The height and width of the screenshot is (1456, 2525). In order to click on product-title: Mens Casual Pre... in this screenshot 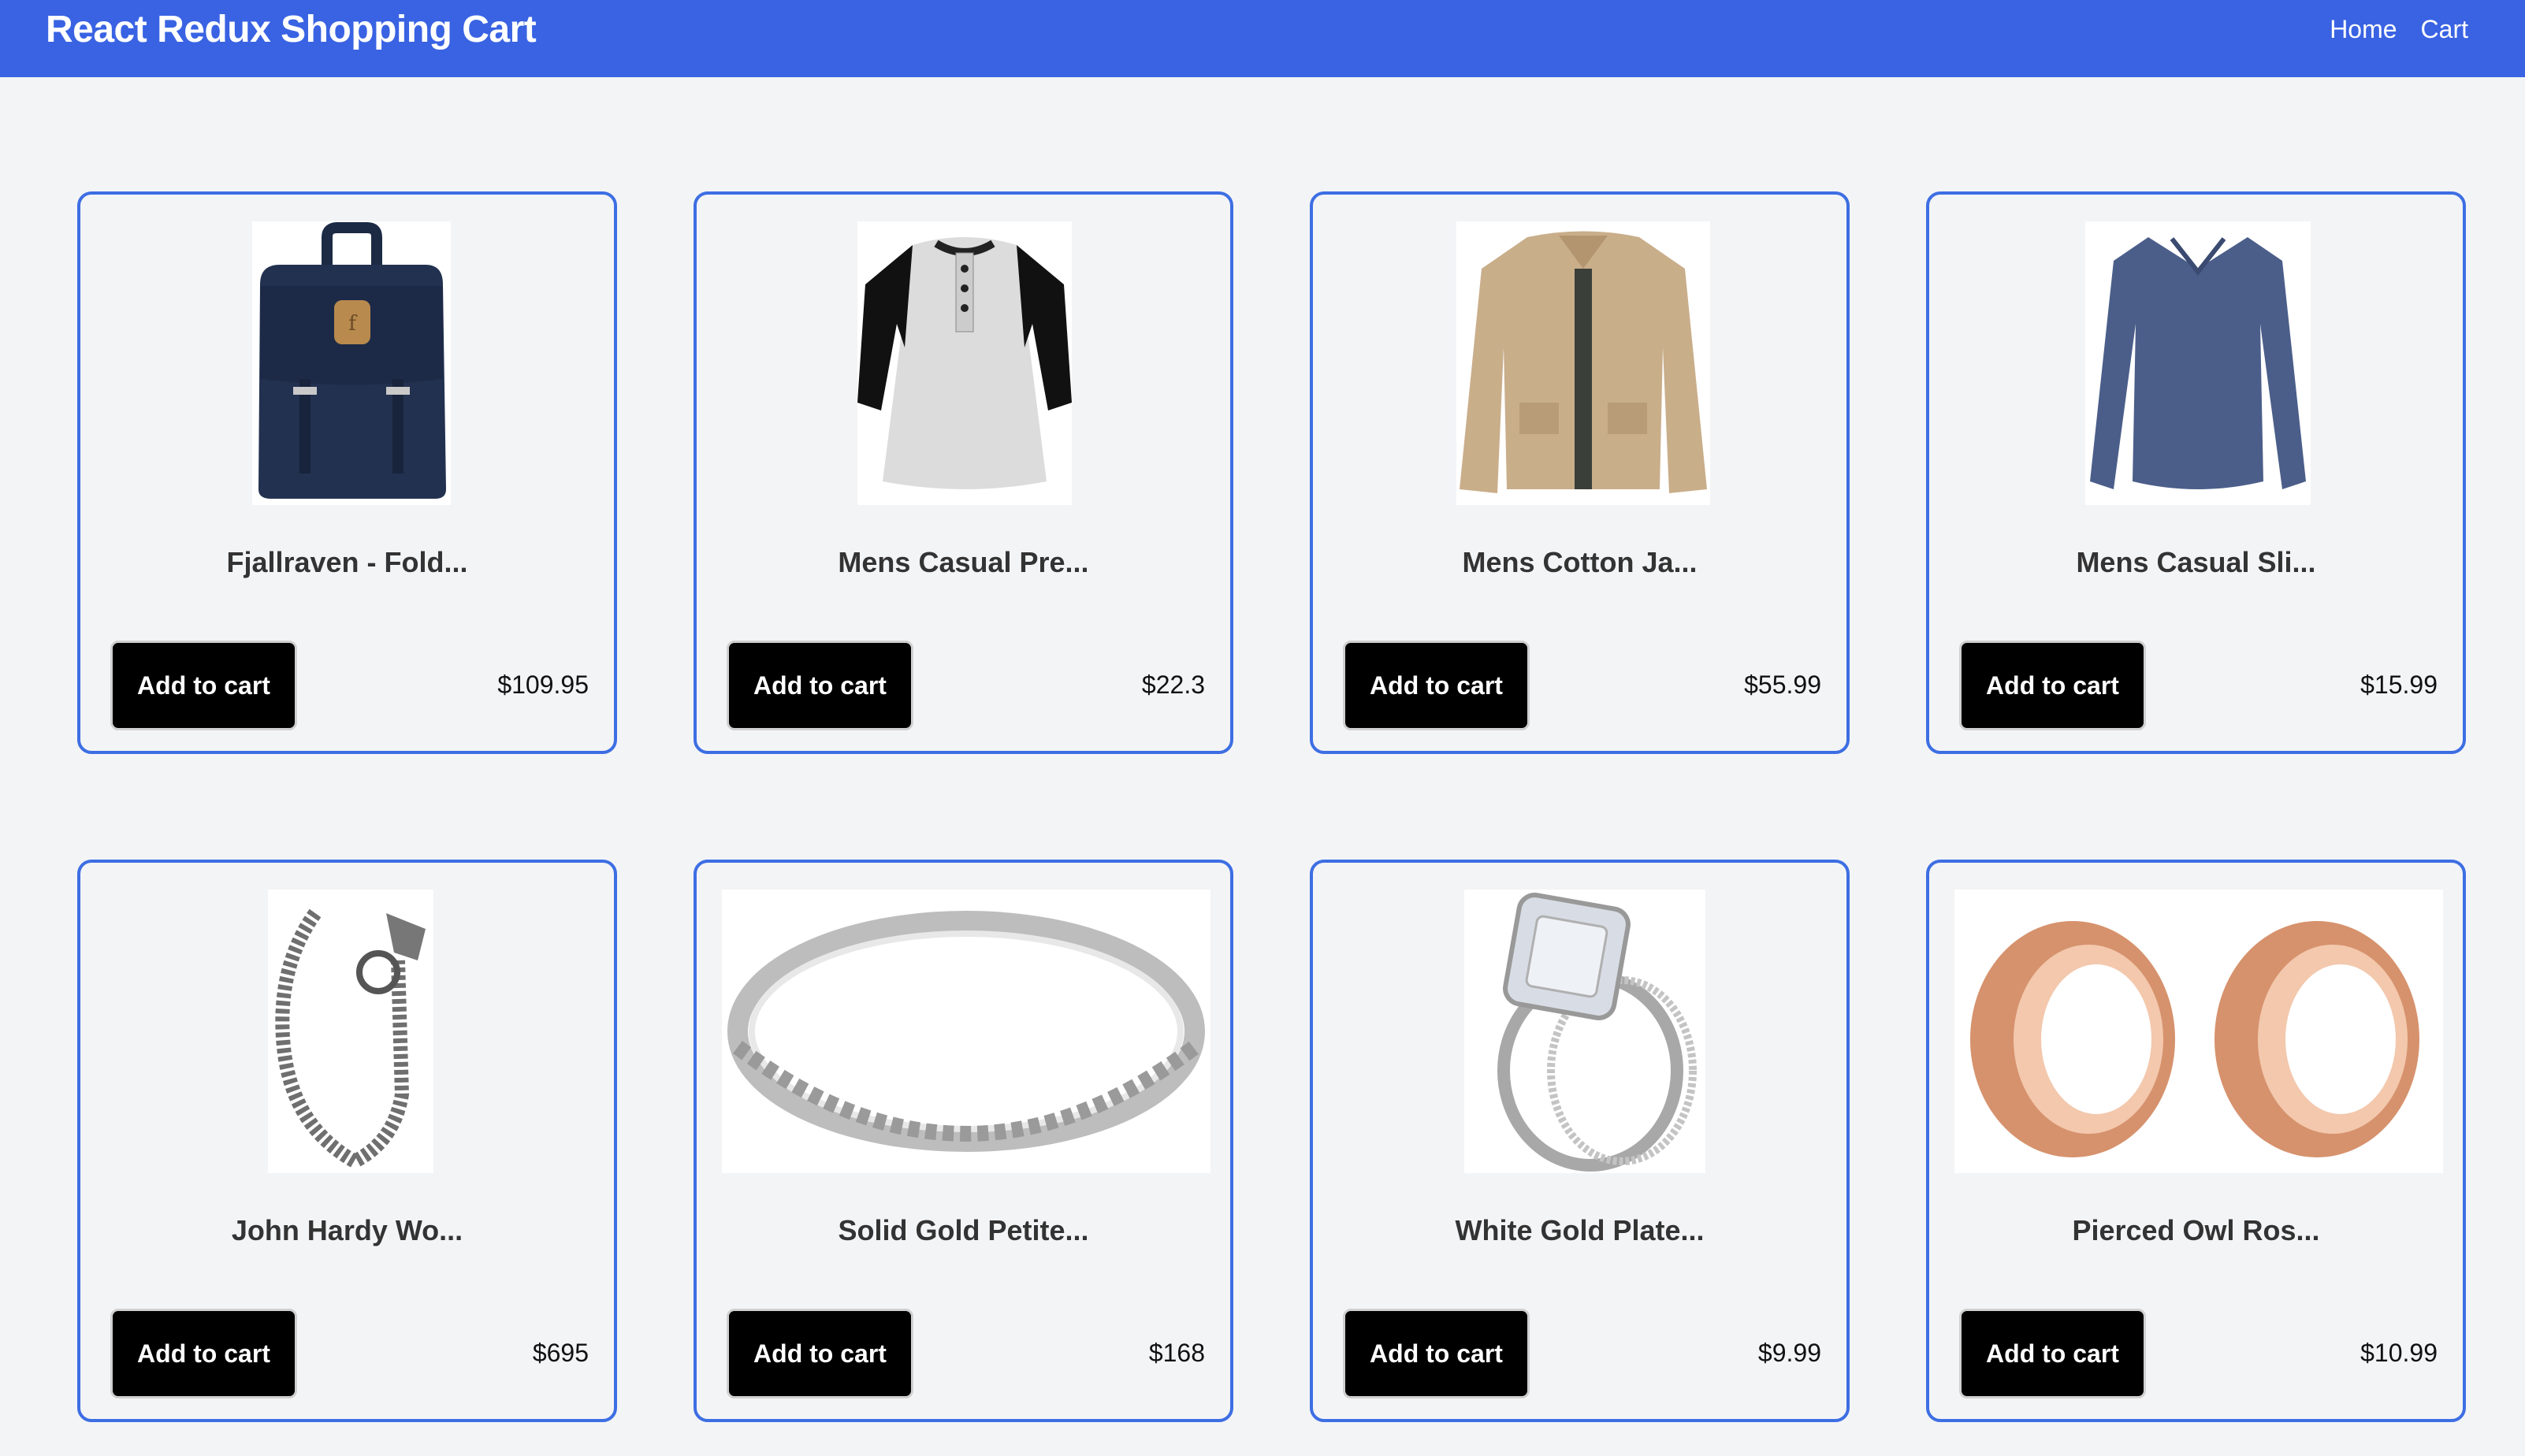, I will do `click(963, 562)`.